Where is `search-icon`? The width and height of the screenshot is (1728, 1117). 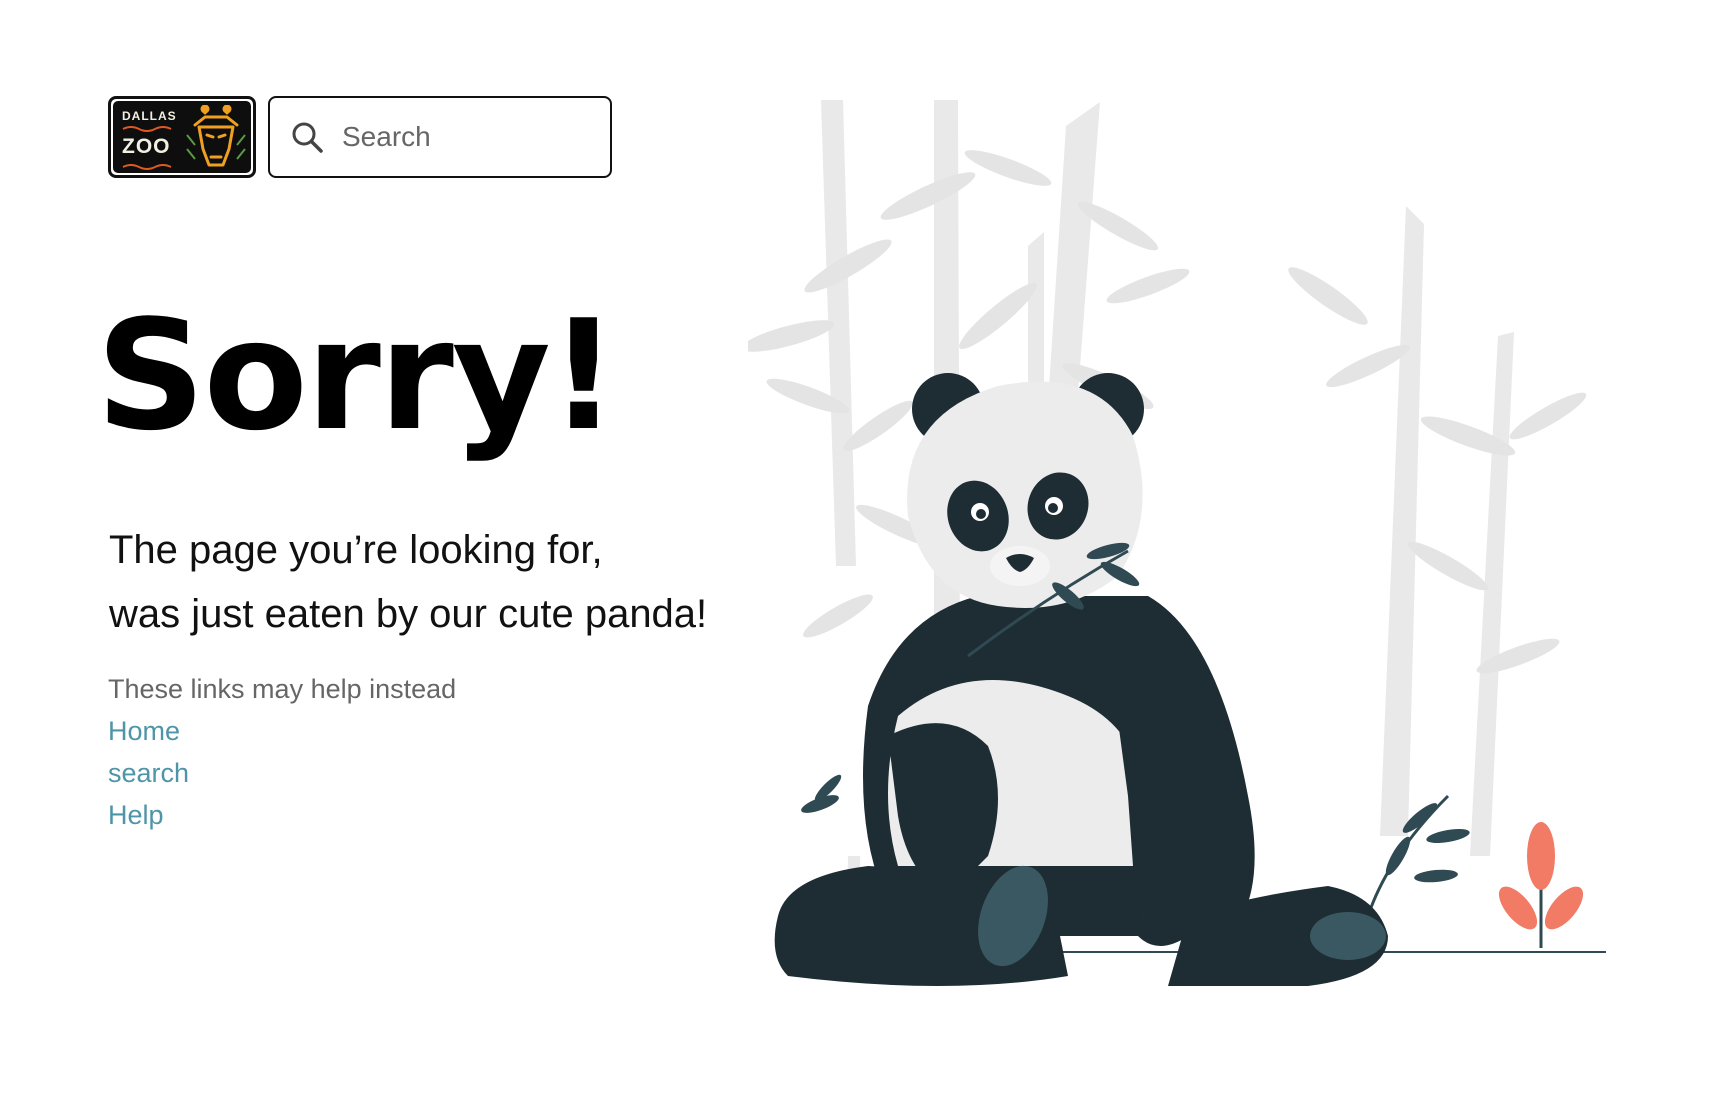
search-icon is located at coordinates (307, 137).